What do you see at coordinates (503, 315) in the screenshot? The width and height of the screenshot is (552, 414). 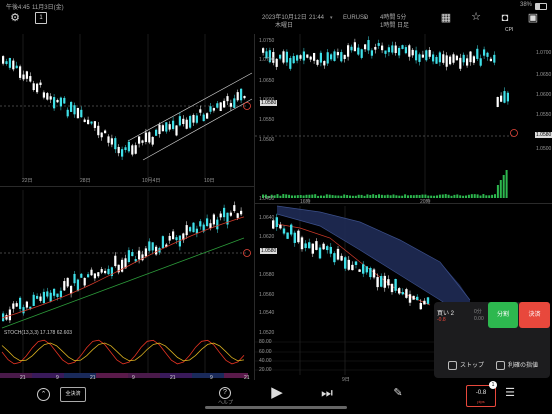 I see `split-button: 分割` at bounding box center [503, 315].